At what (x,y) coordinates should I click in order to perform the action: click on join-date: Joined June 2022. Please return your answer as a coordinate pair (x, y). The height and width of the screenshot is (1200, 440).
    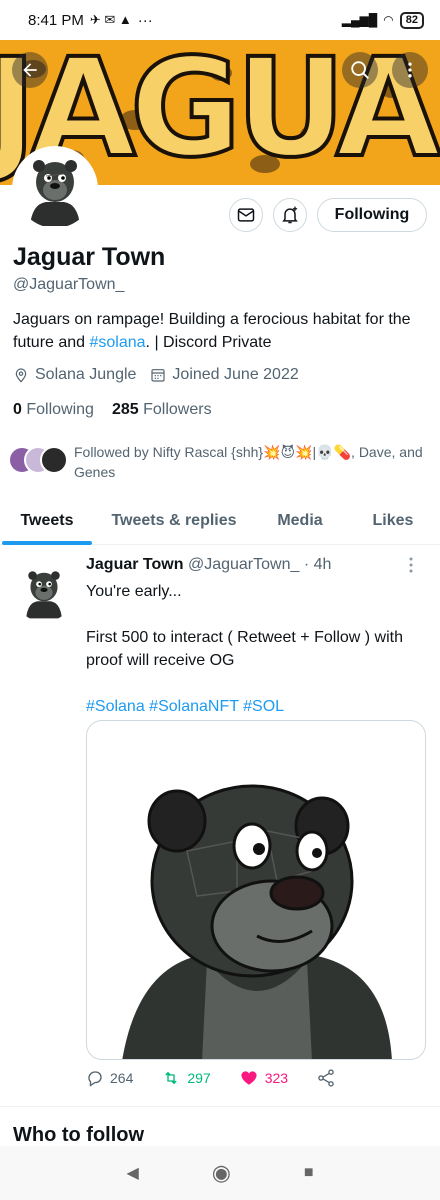
    Looking at the image, I should click on (224, 375).